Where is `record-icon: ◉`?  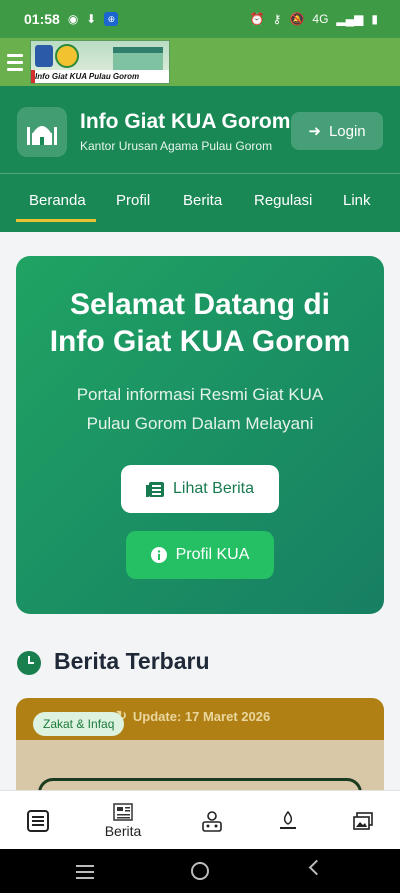
record-icon: ◉ is located at coordinates (73, 19).